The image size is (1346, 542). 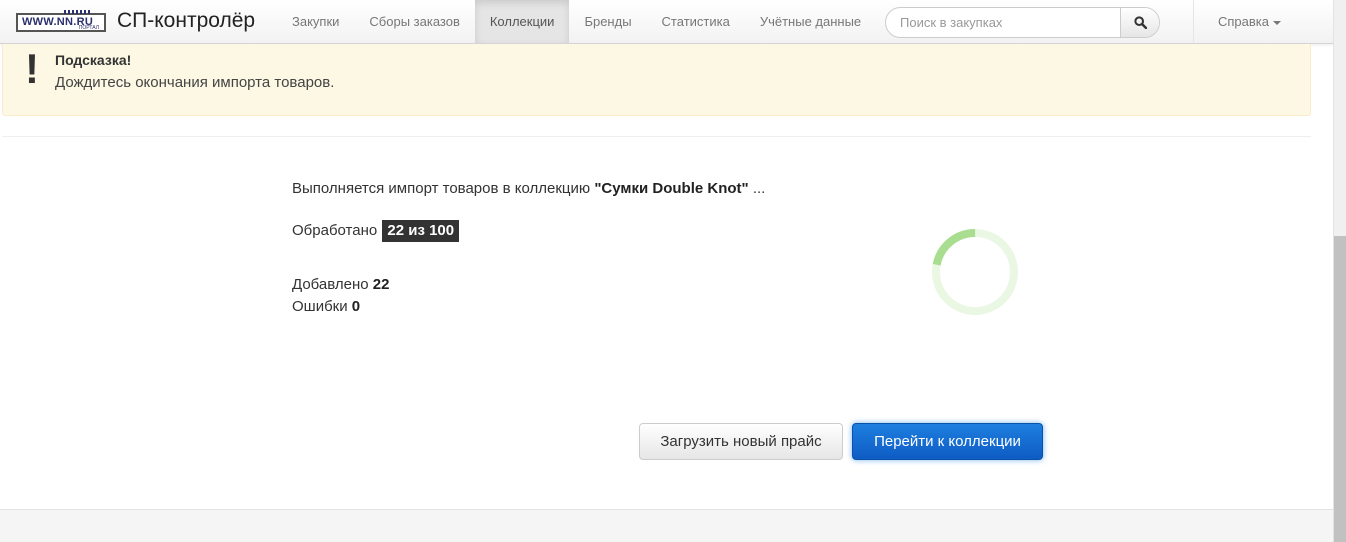 I want to click on upload-new-price-button: Загрузить новый прайс, so click(x=741, y=441).